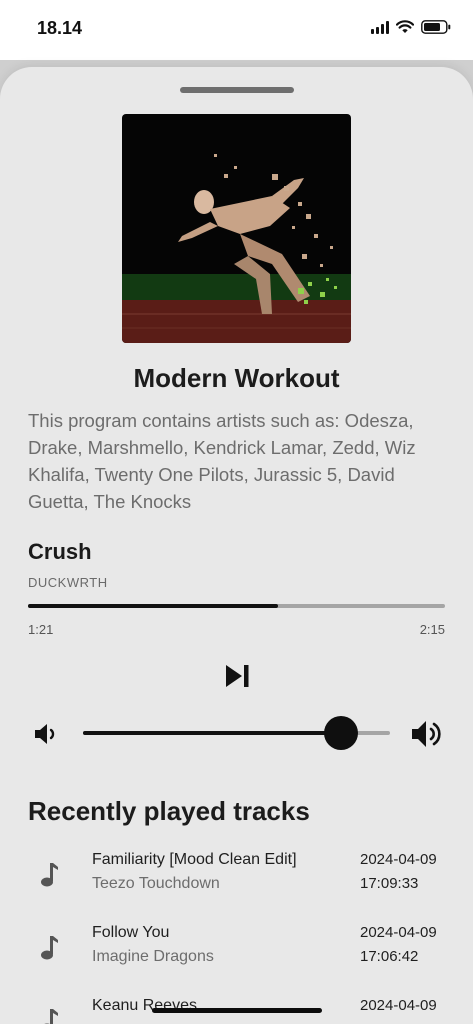 The width and height of the screenshot is (473, 1024). What do you see at coordinates (236, 378) in the screenshot?
I see `program-title: Modern Workout` at bounding box center [236, 378].